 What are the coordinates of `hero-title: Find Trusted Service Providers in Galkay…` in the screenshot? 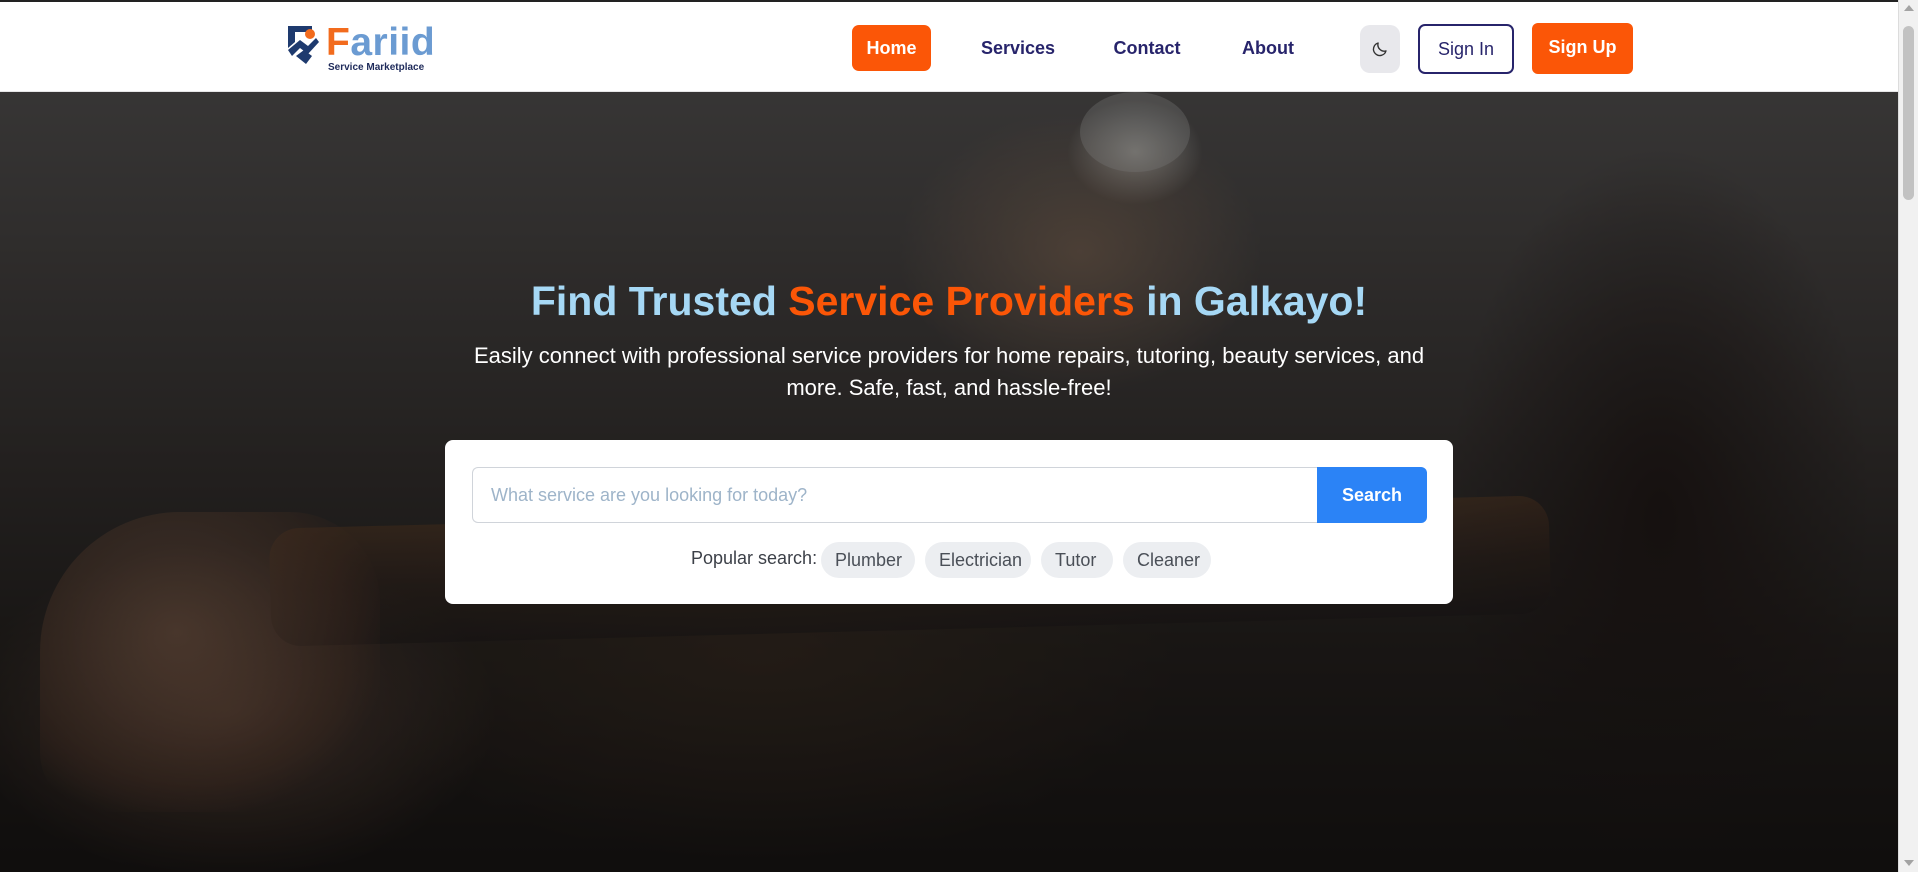 It's located at (949, 301).